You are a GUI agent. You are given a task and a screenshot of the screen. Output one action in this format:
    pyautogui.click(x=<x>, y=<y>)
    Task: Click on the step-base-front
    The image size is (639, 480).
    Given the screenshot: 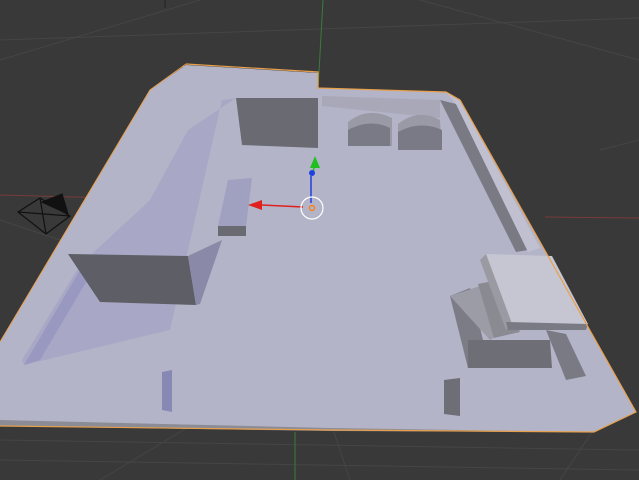 What is the action you would take?
    pyautogui.click(x=510, y=354)
    